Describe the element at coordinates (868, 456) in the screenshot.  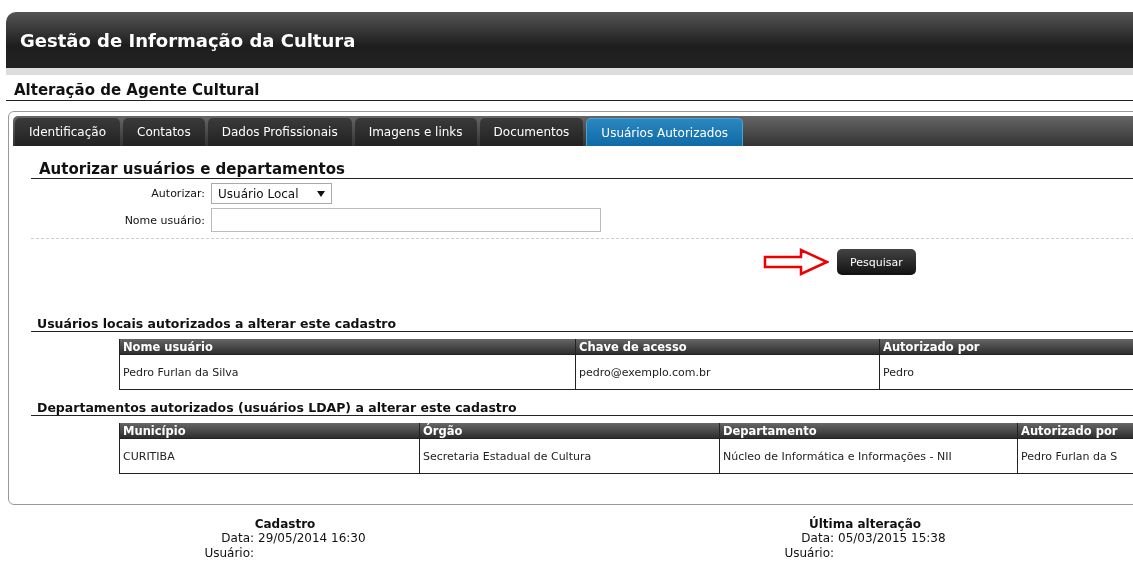
I see `table-cell: Núcleo de Informática e Informações - NII` at that location.